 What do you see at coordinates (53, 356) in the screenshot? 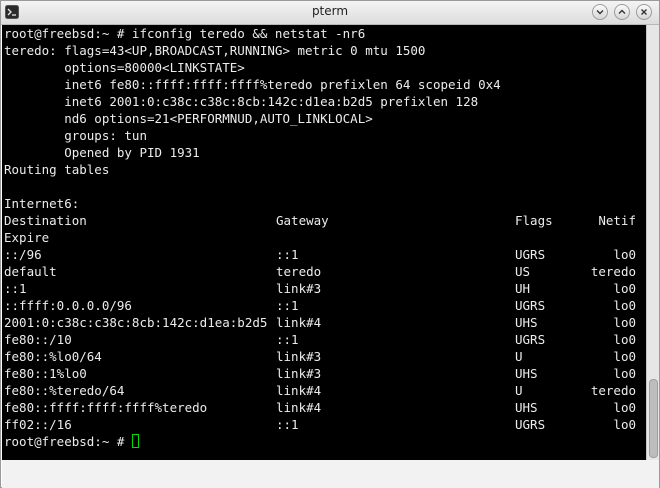
I see `route-destination: fe80::%lo0/64` at bounding box center [53, 356].